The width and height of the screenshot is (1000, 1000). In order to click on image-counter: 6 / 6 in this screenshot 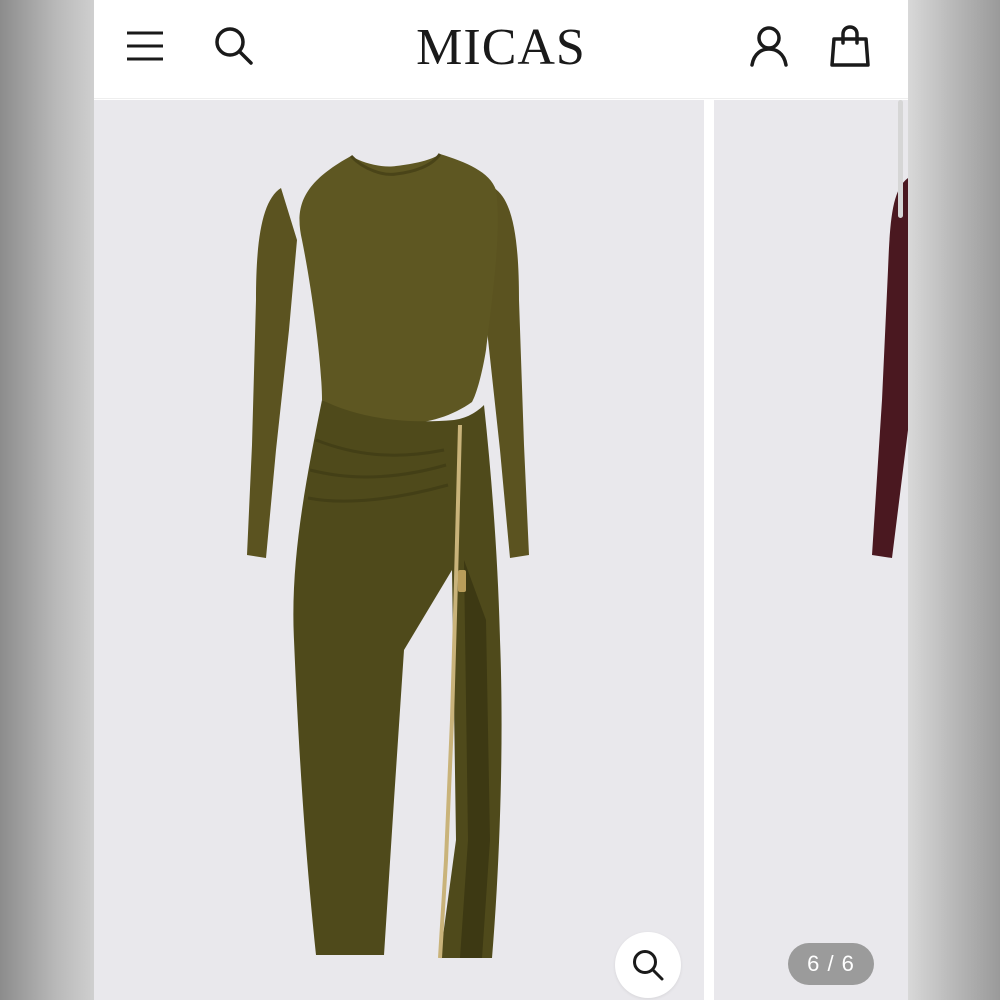, I will do `click(831, 964)`.